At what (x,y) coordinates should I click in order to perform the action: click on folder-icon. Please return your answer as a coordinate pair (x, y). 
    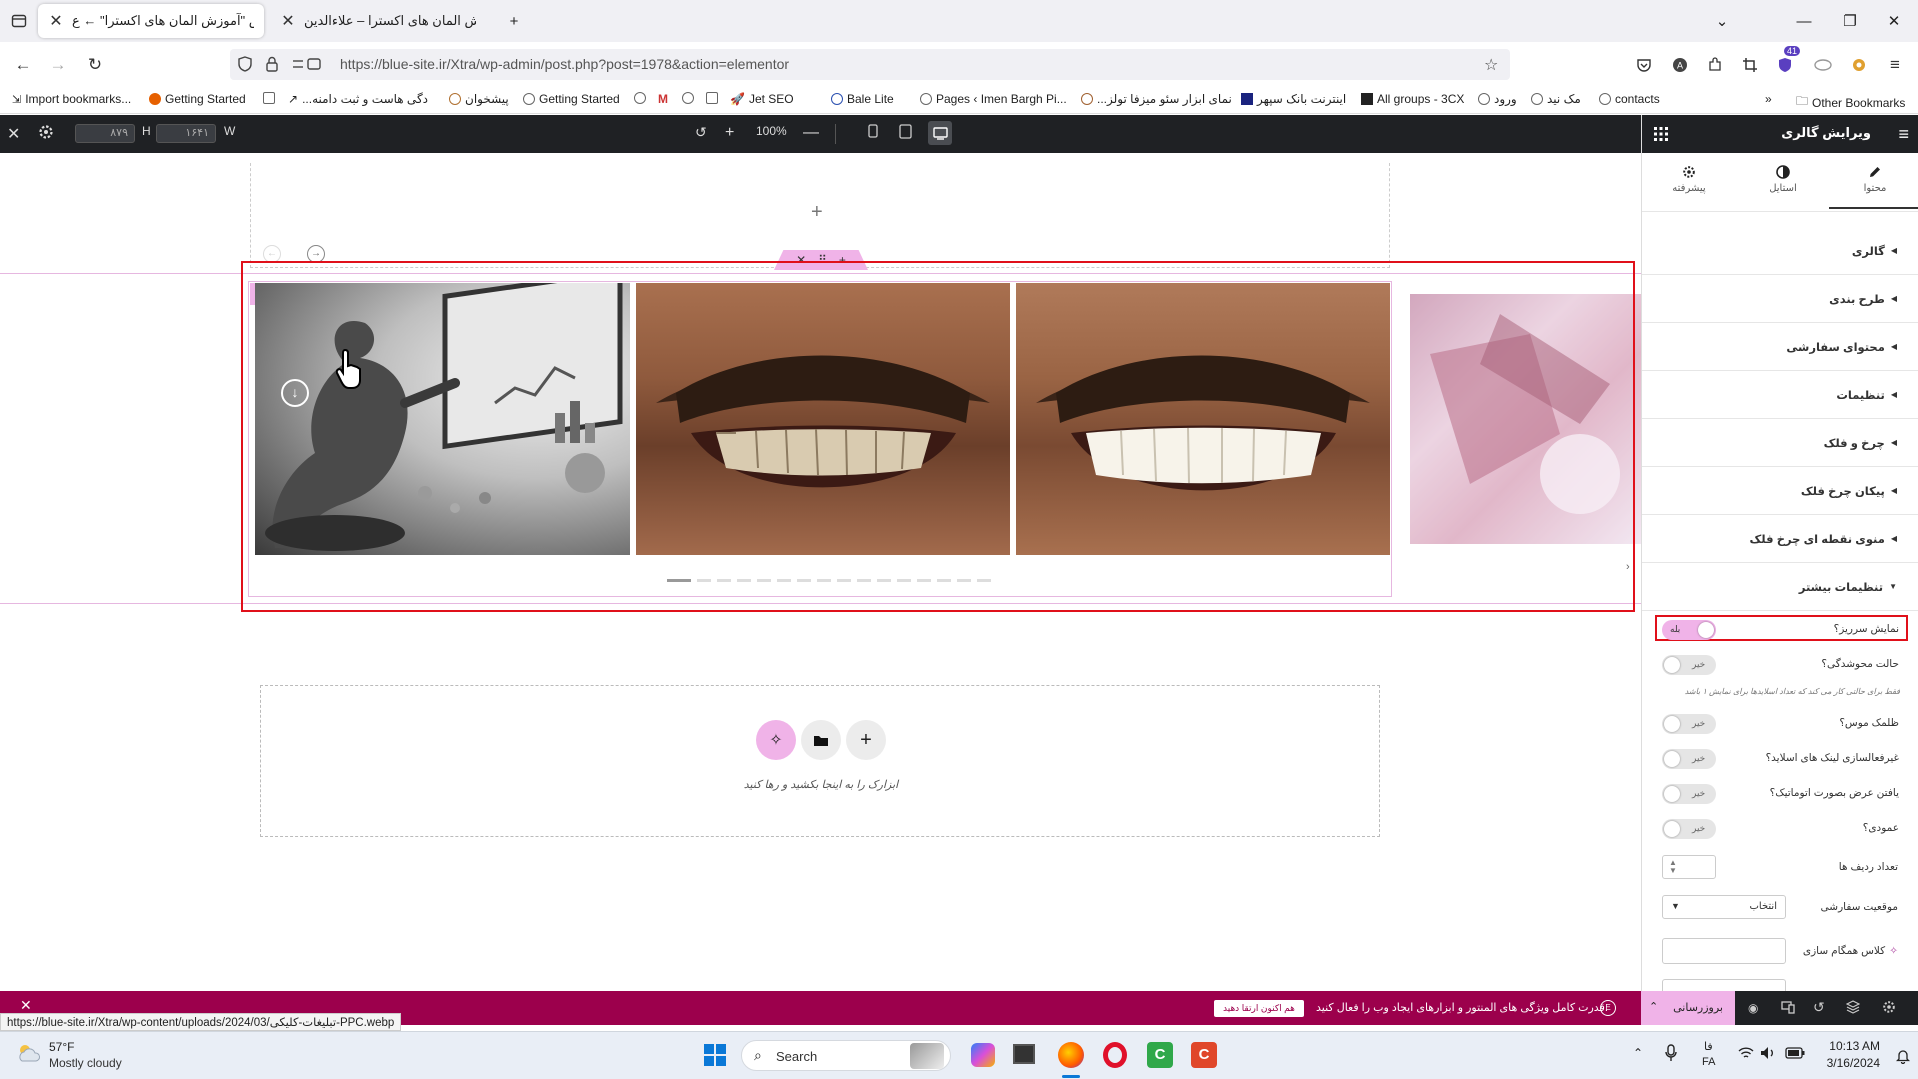
    Looking at the image, I should click on (821, 740).